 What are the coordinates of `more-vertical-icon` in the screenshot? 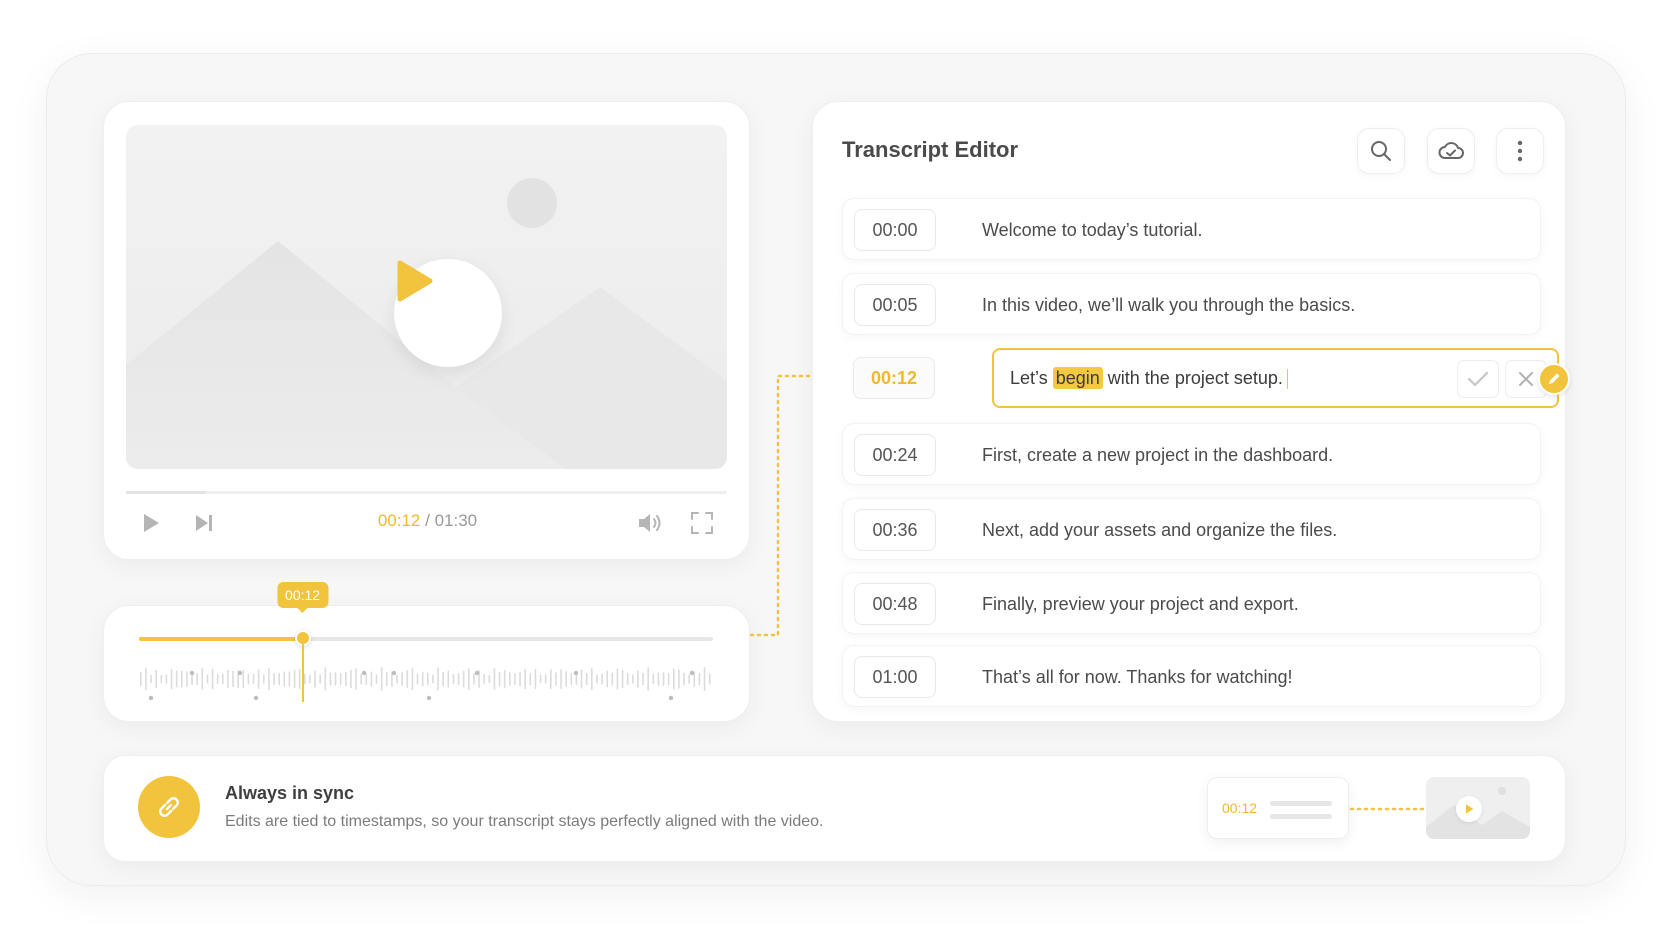 It's located at (1520, 151).